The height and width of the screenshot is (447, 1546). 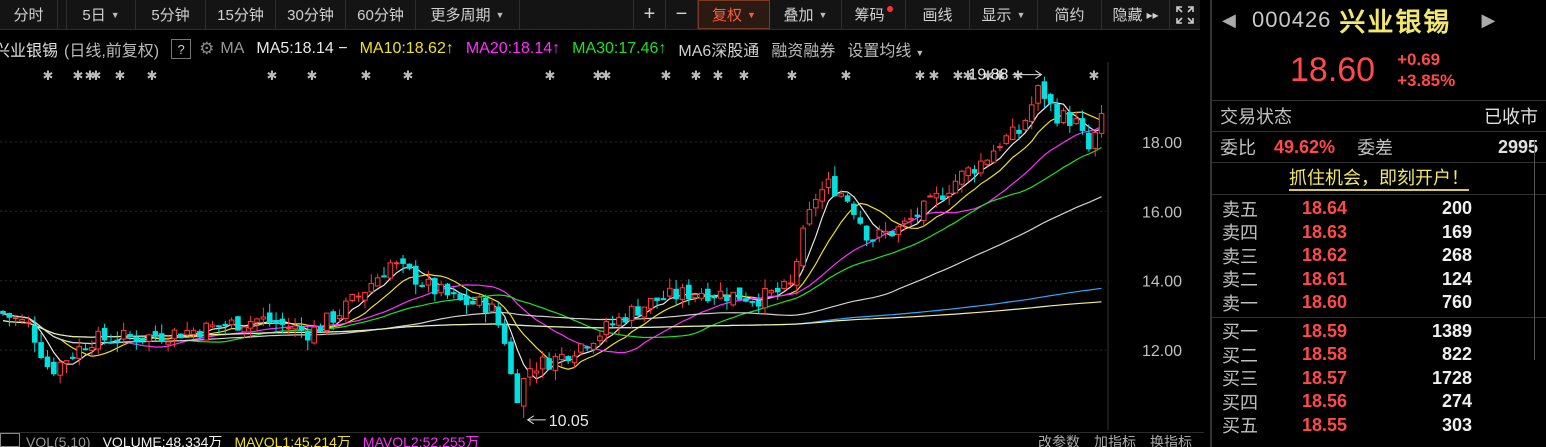 What do you see at coordinates (650, 14) in the screenshot?
I see `zoom-in-button: +` at bounding box center [650, 14].